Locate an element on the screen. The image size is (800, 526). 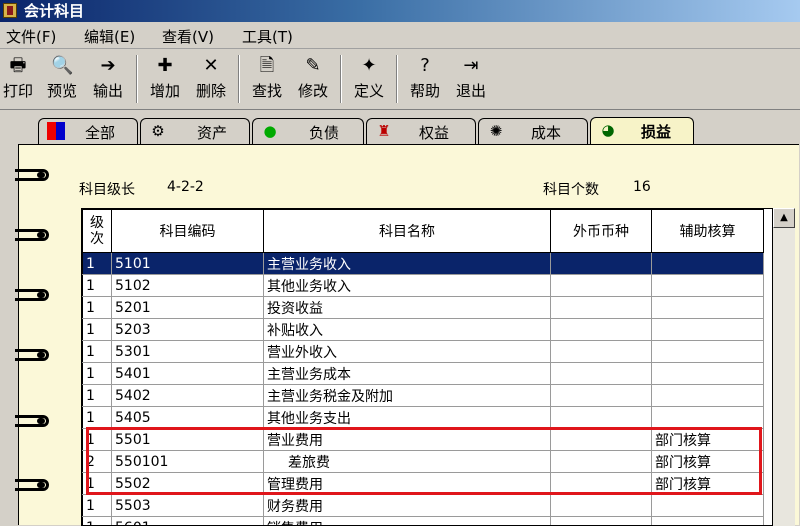
scroll-up-arrow-icon: ▲ is located at coordinates (784, 218).